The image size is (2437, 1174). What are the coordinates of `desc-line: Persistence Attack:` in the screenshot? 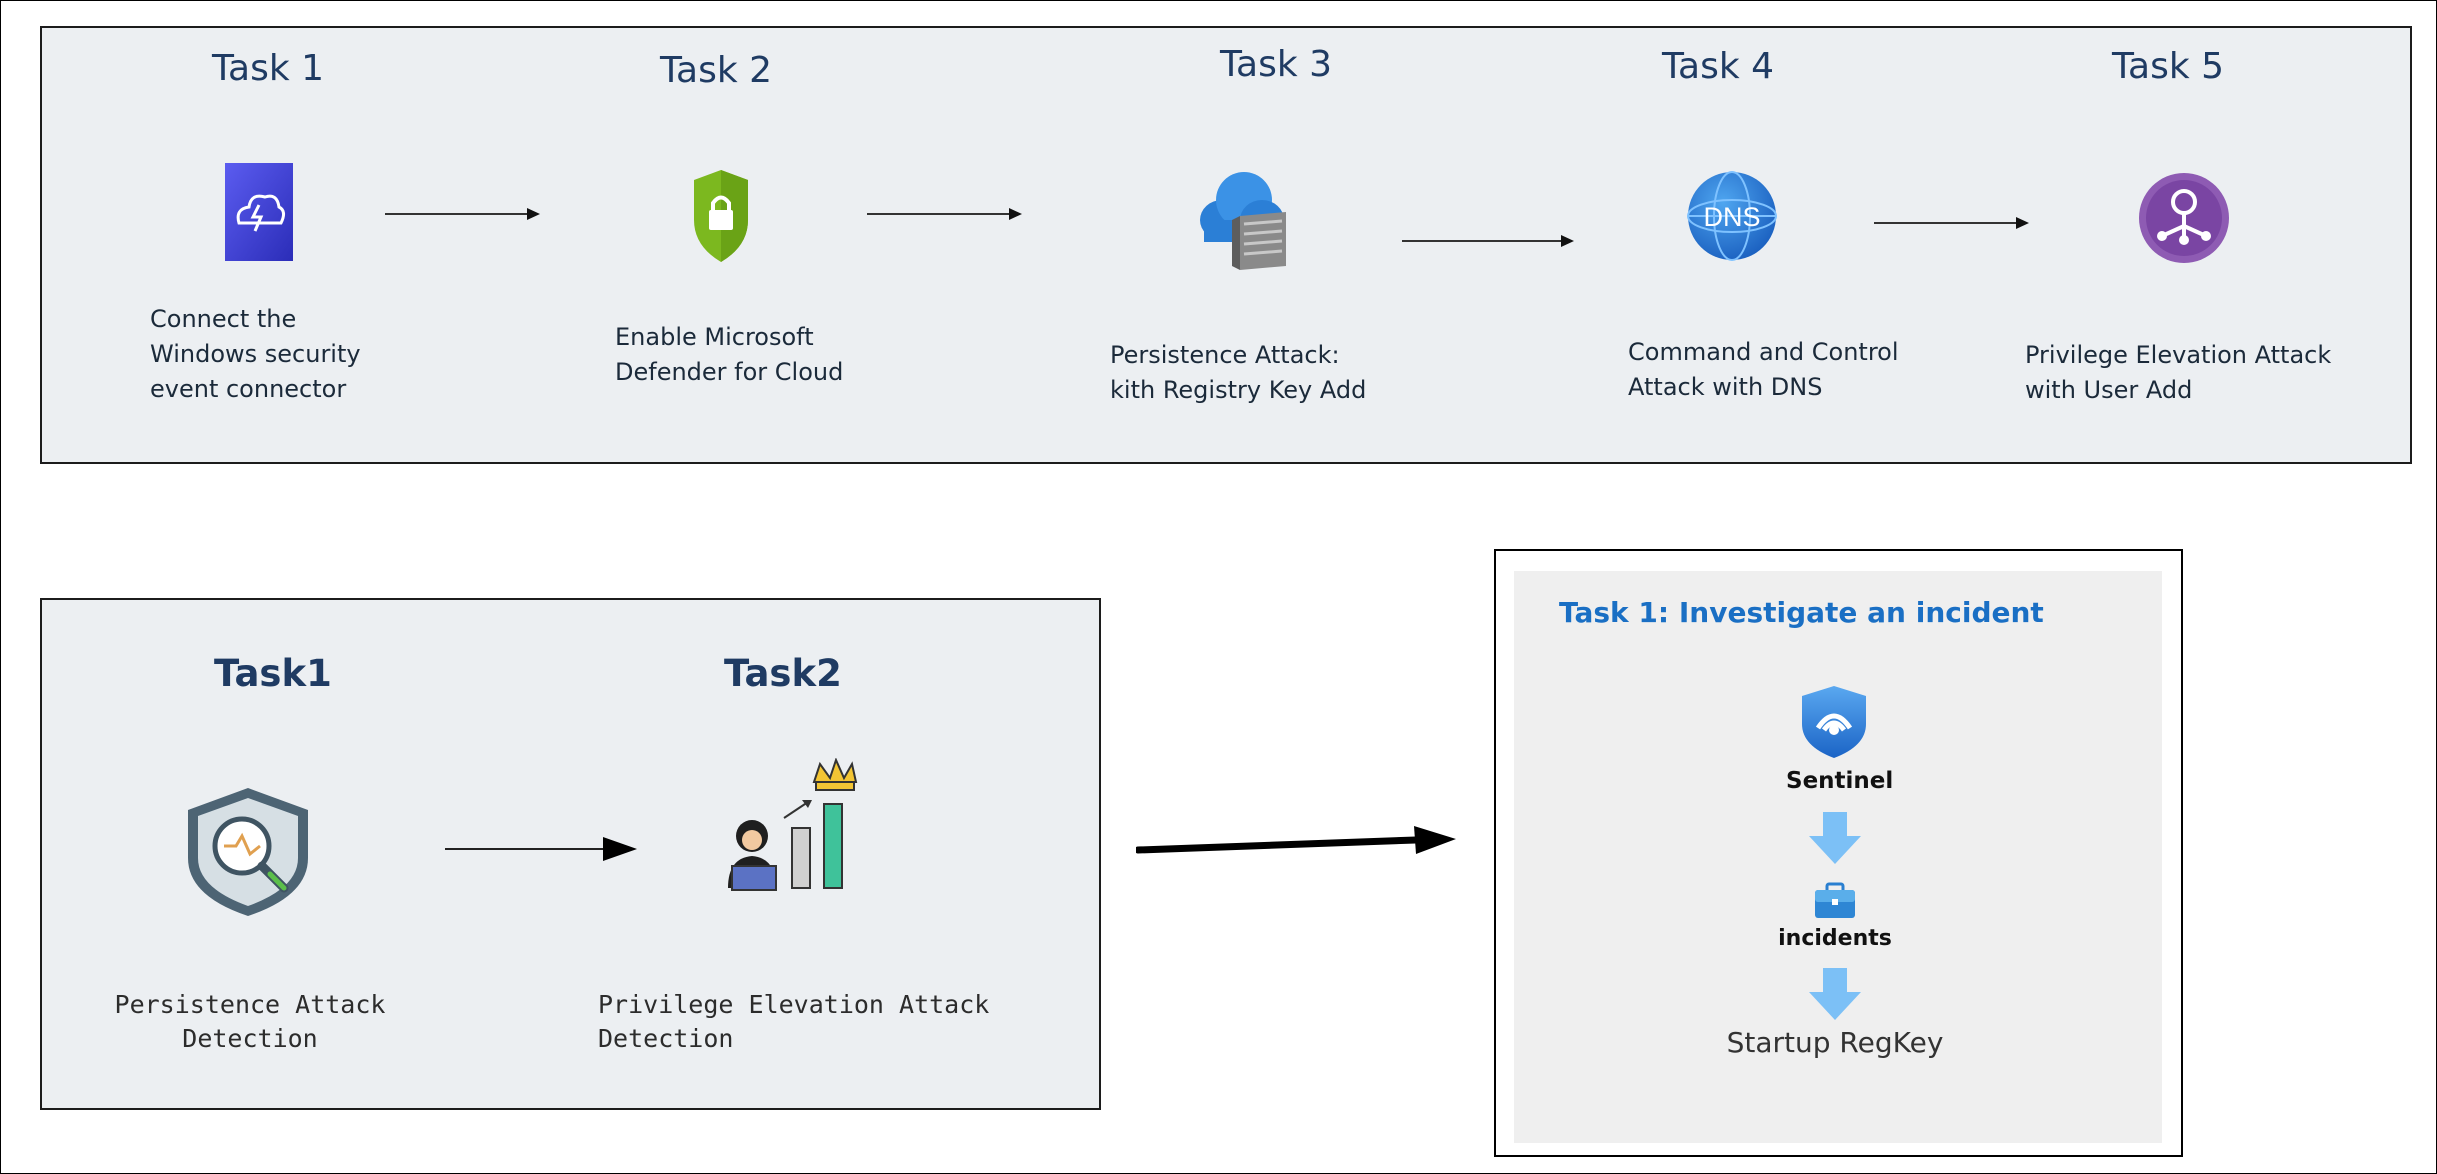 It's located at (1225, 355).